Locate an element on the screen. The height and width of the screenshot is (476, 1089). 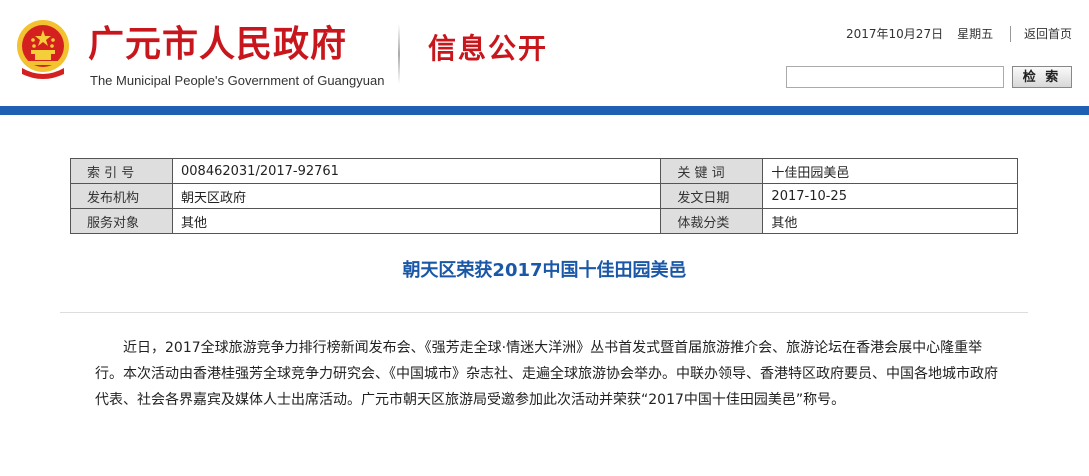
table-row: 索 引 号 008462031/2017-92761 关 键 词 十佳田园美邑 is located at coordinates (544, 171).